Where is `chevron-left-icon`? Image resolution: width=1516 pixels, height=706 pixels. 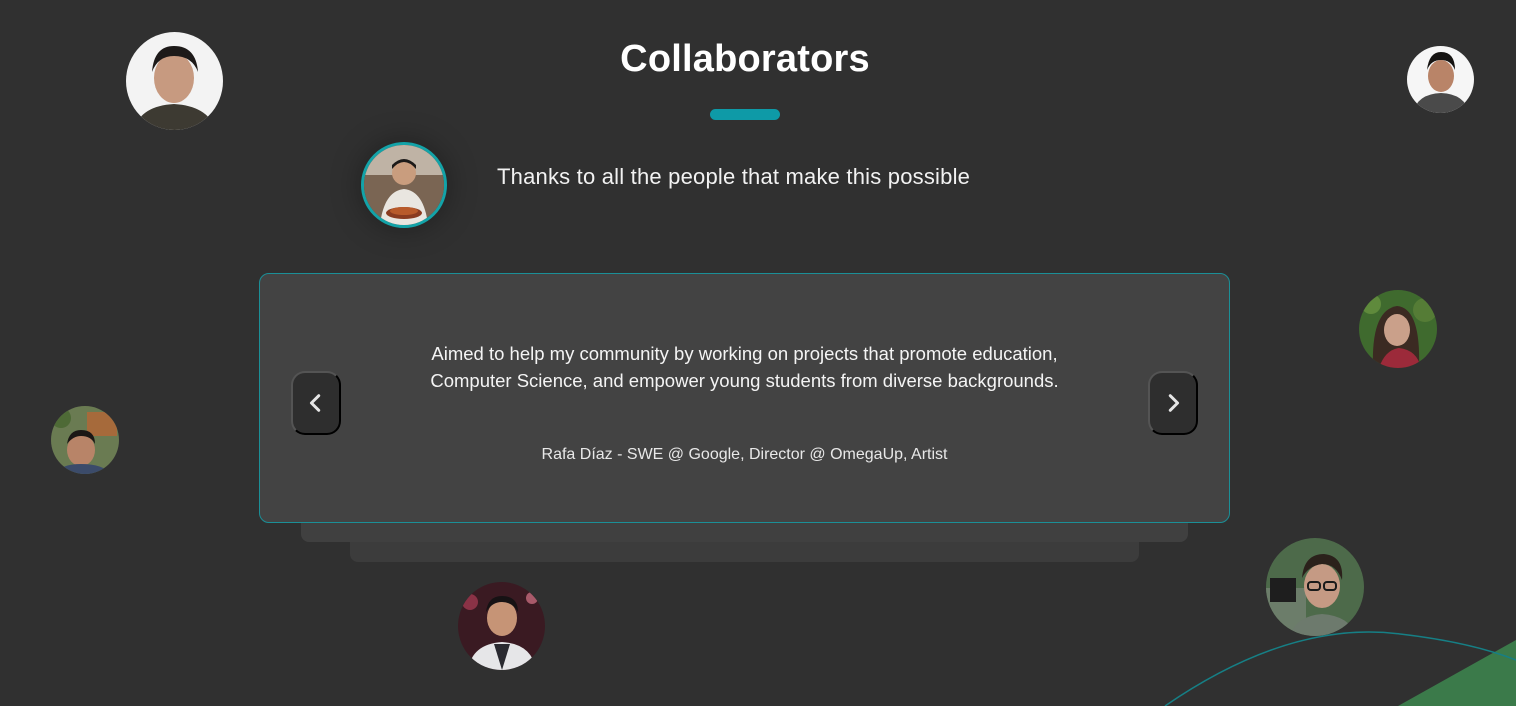
chevron-left-icon is located at coordinates (315, 403).